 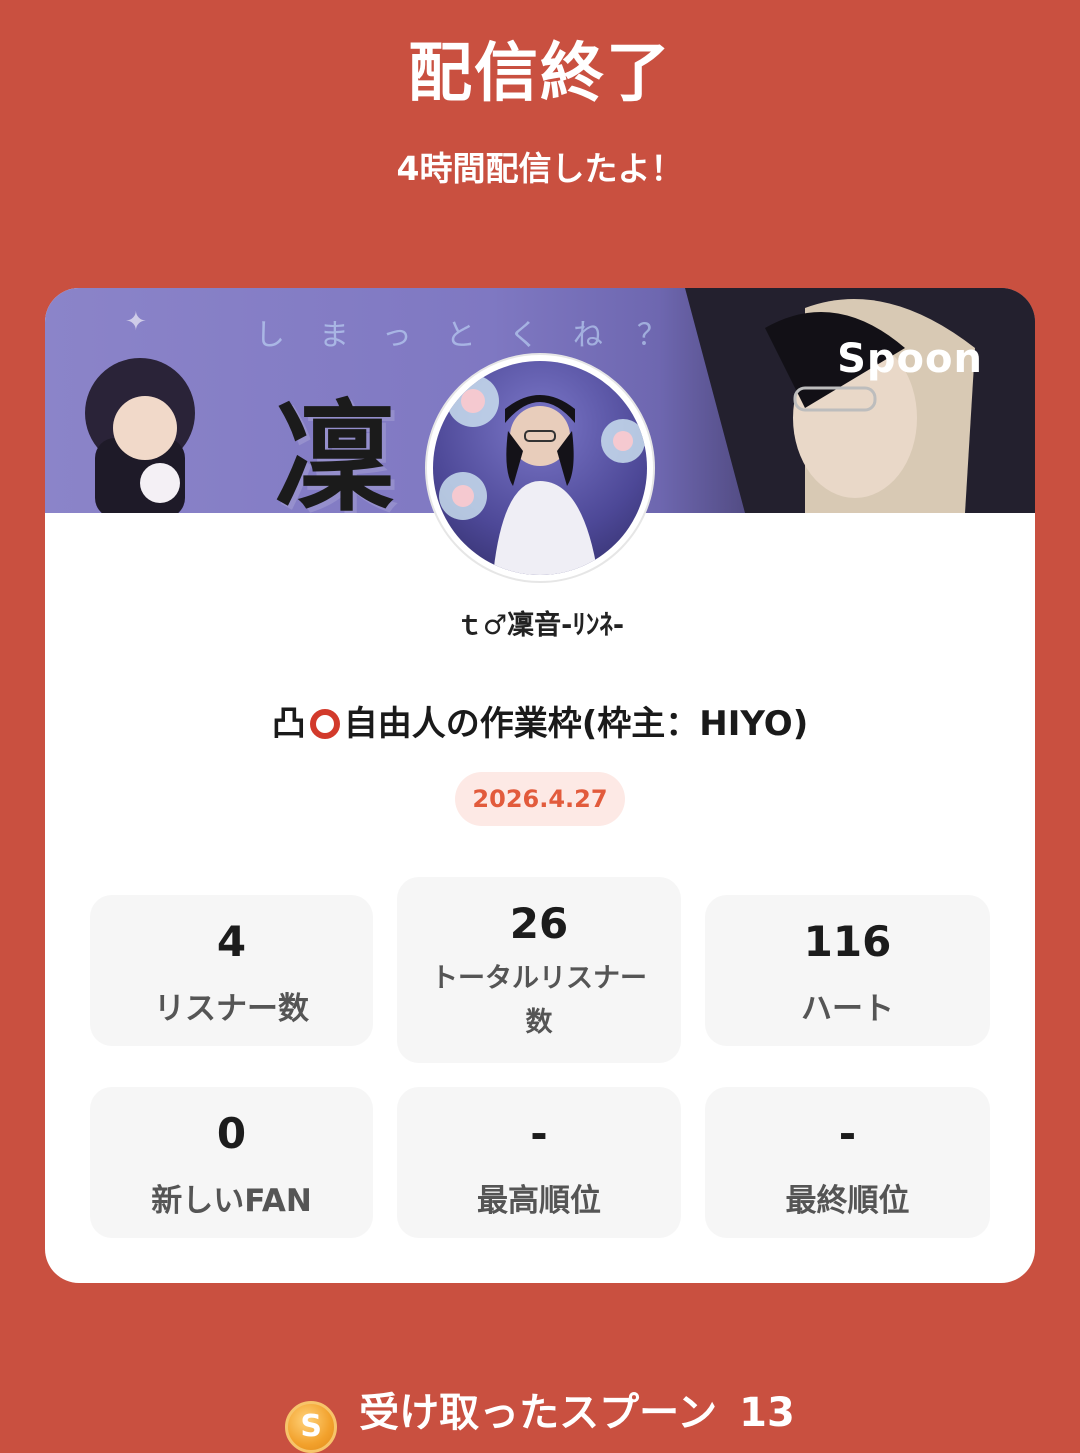 I want to click on stat-value: 0, so click(x=231, y=1133).